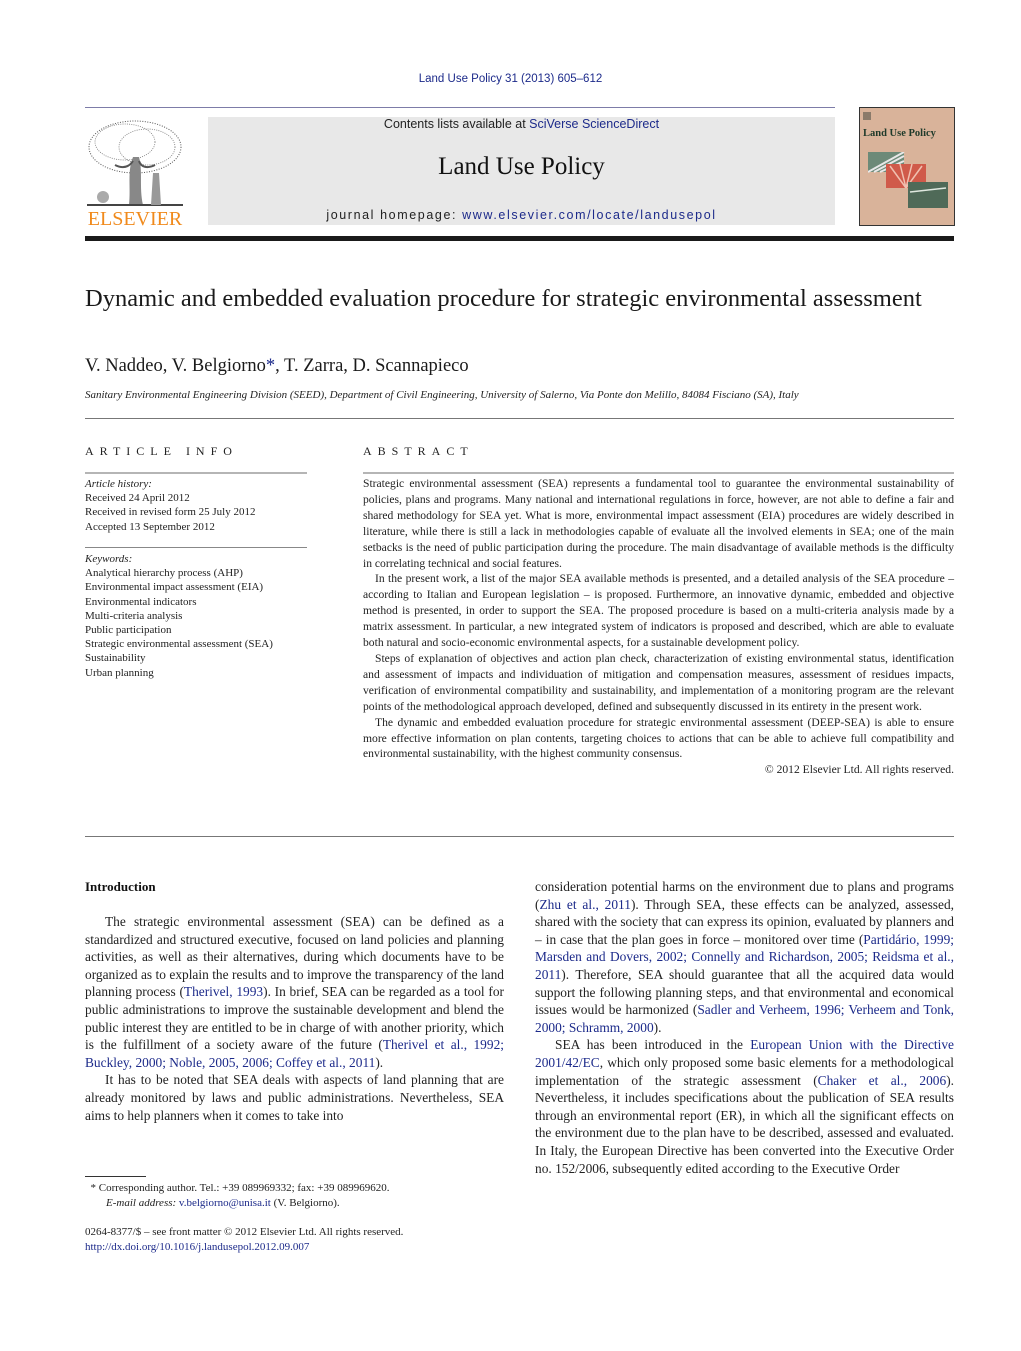 The width and height of the screenshot is (1021, 1351). I want to click on authors-first: V. Naddeo, V. Belgiorno, so click(175, 366).